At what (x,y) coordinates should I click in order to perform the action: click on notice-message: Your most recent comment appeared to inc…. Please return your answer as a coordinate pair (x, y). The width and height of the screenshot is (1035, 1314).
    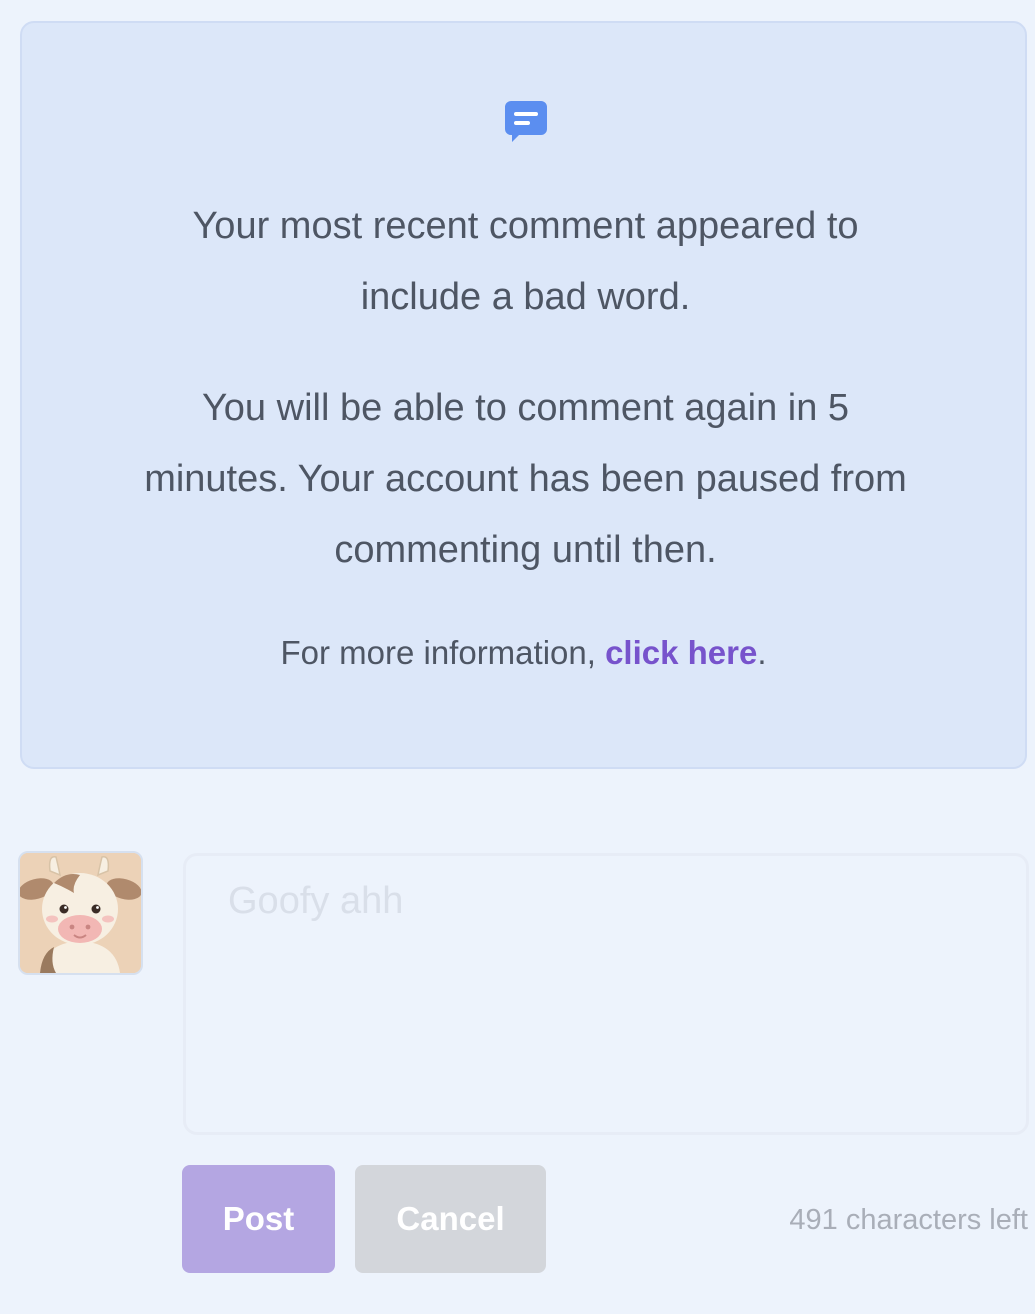
    Looking at the image, I should click on (525, 261).